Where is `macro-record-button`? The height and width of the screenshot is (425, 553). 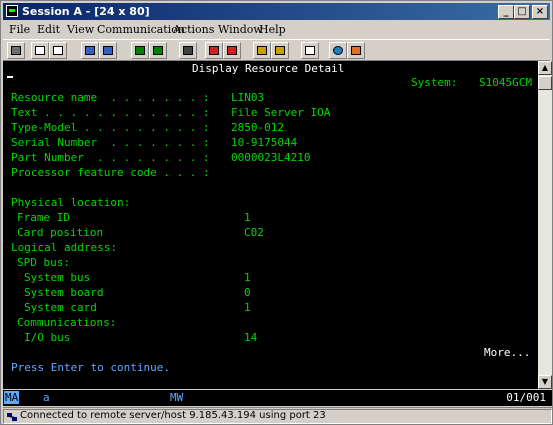 macro-record-button is located at coordinates (188, 50).